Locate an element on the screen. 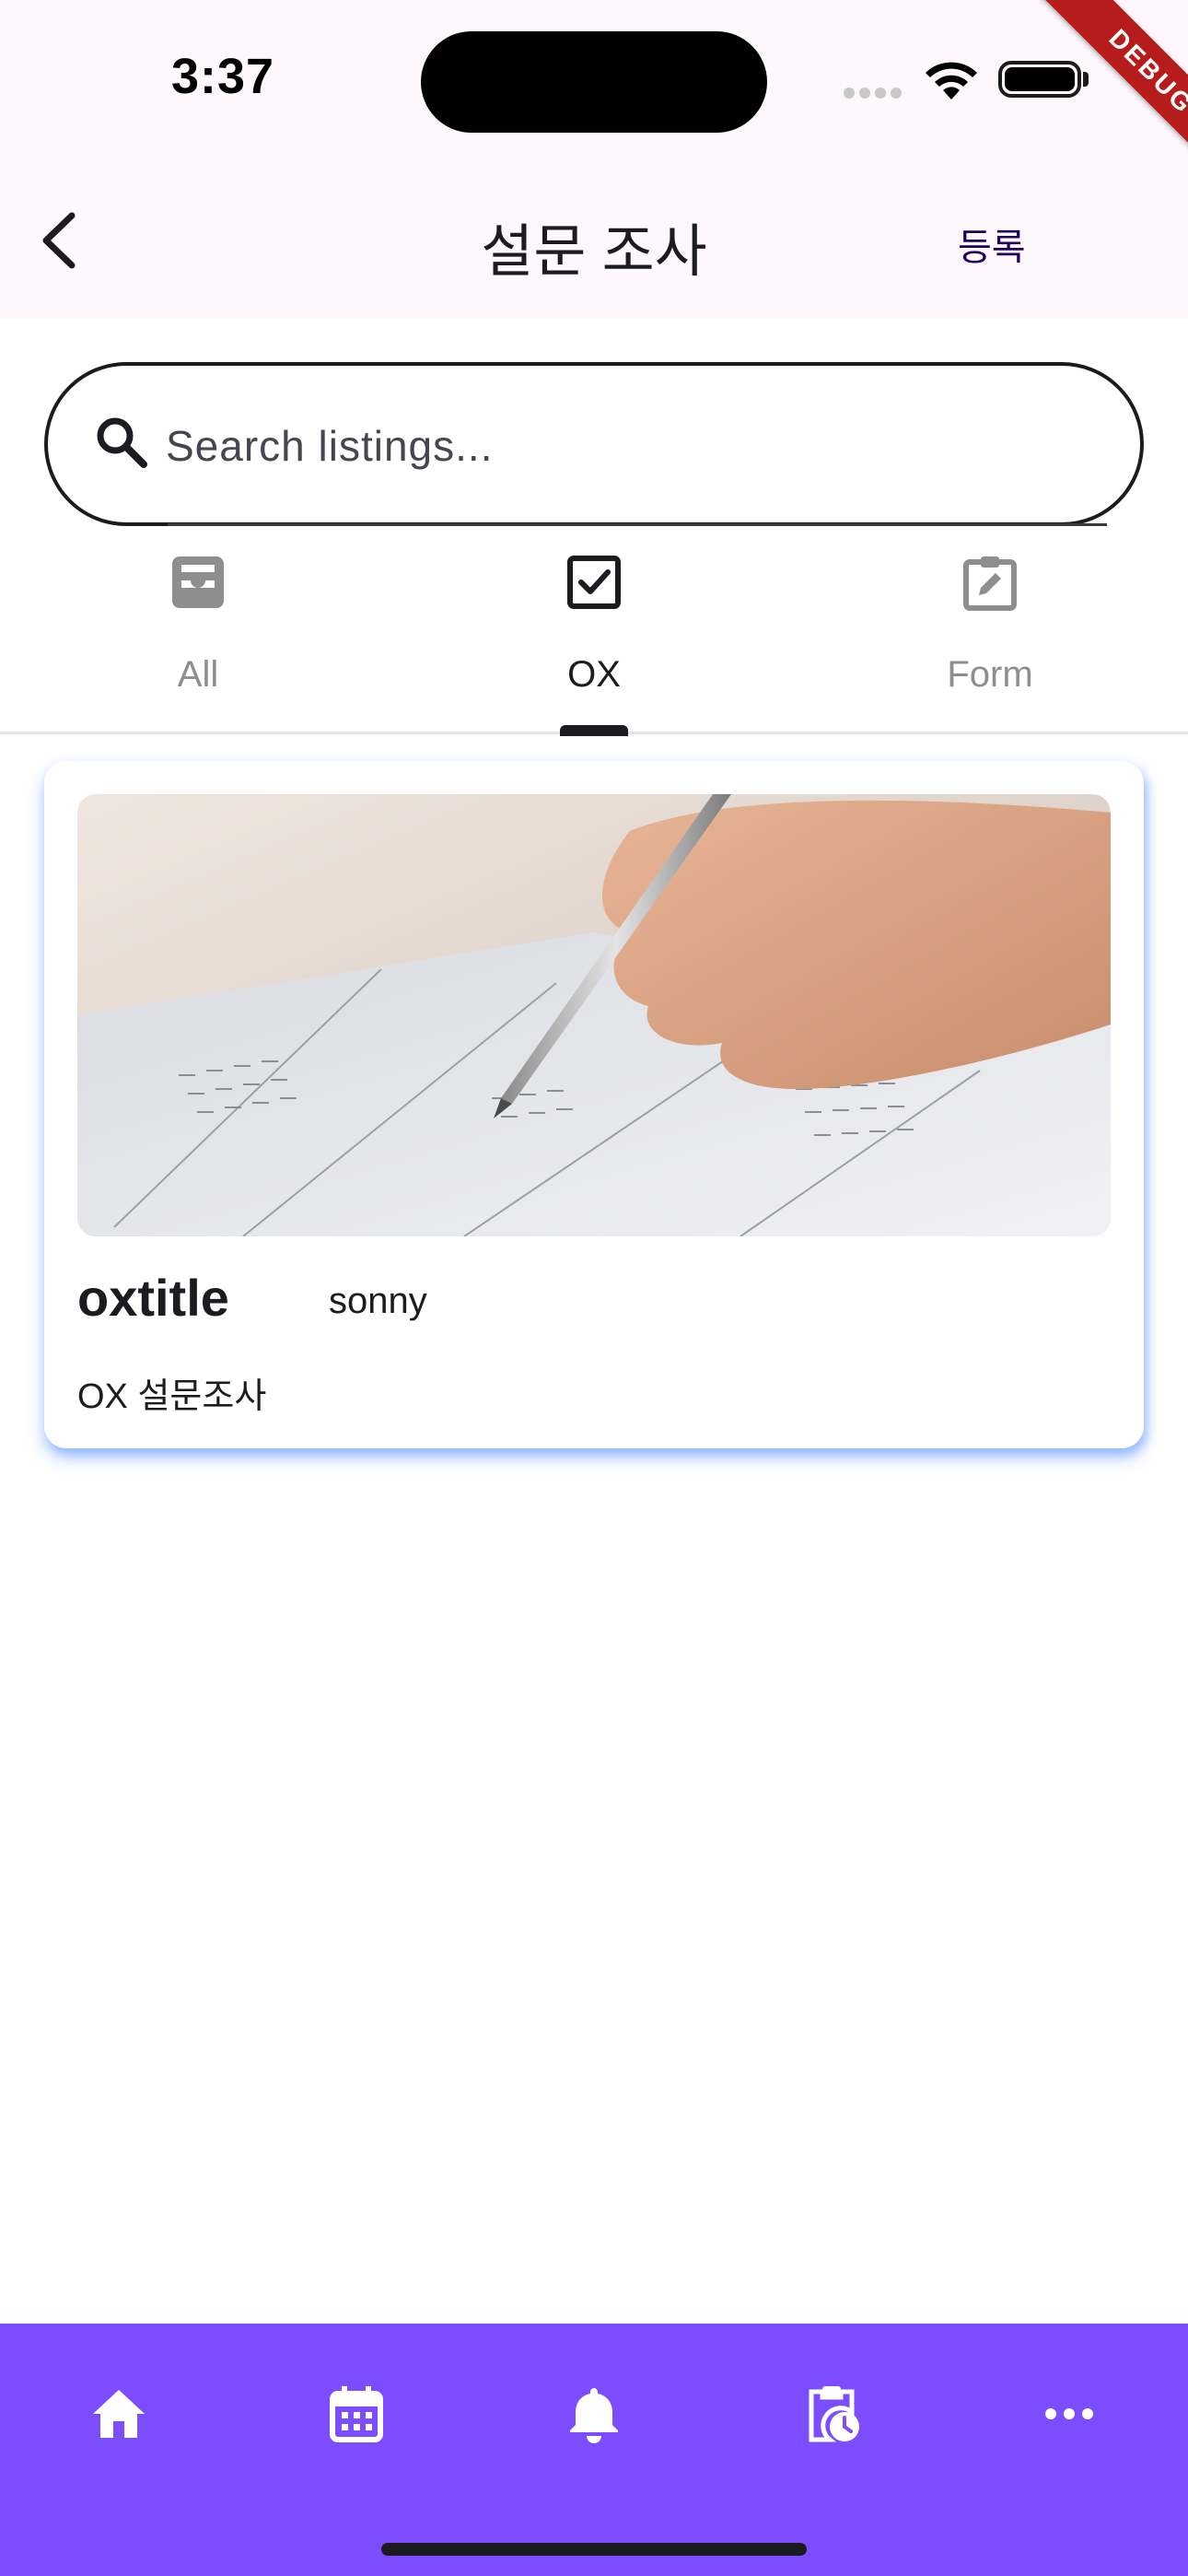  search-underline is located at coordinates (637, 524).